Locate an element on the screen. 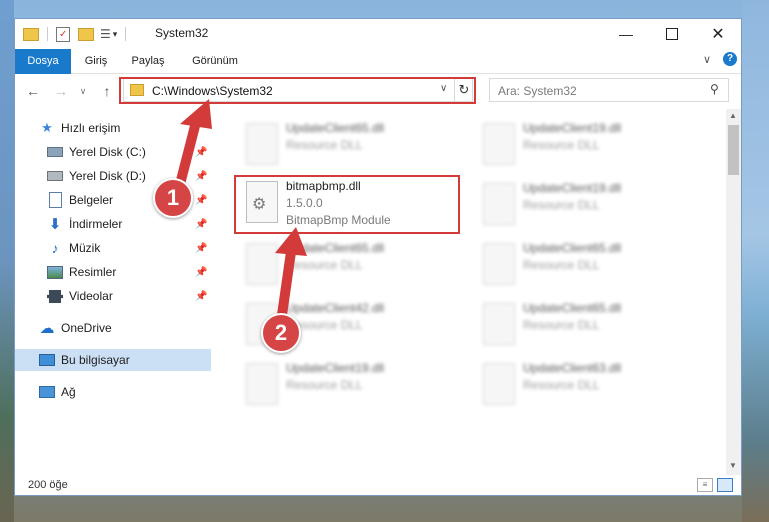 The image size is (769, 522). step-1-badge: 1 is located at coordinates (173, 198).